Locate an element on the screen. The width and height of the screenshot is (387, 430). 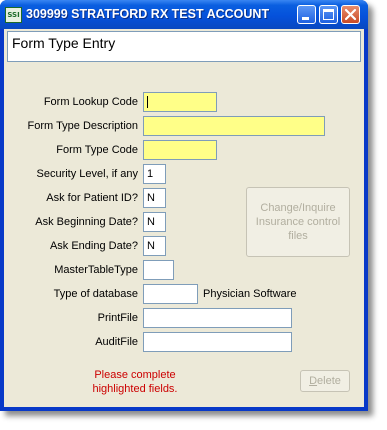
delete-label: elete is located at coordinates (329, 381).